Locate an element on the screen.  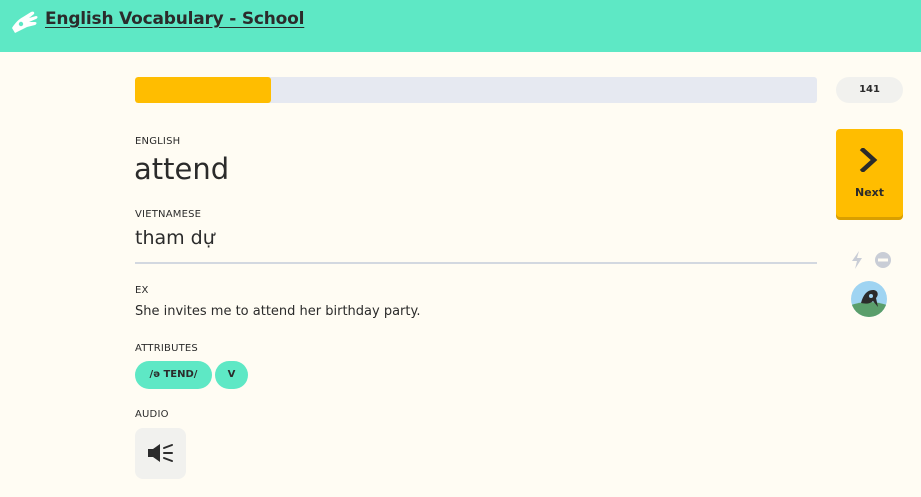
lightning-bolt-icon is located at coordinates (857, 260).